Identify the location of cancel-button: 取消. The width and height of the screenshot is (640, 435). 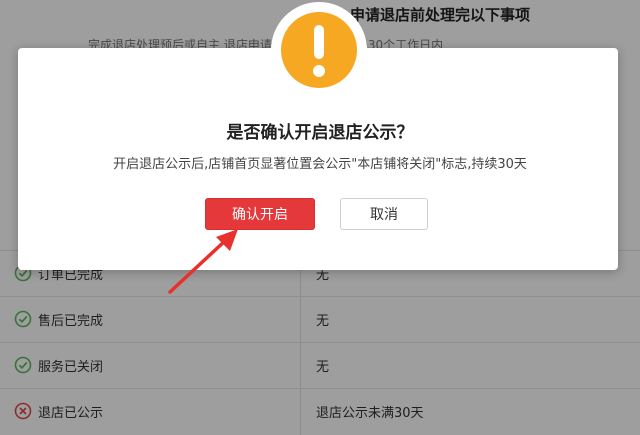
(384, 214).